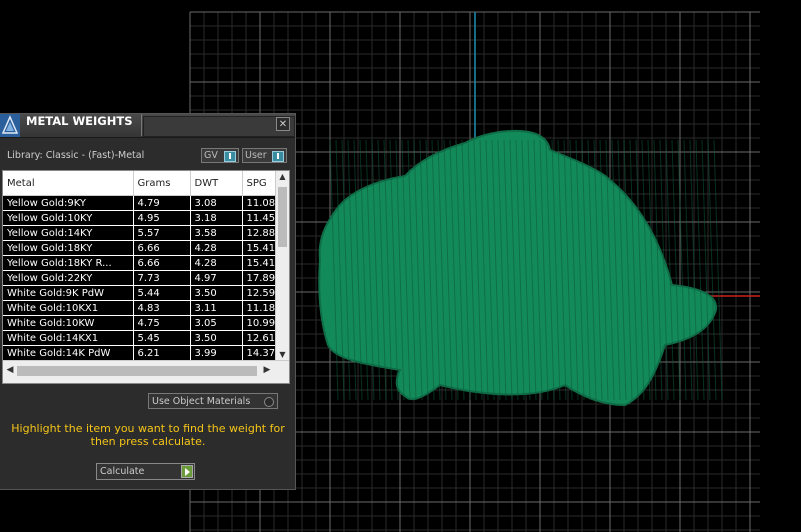  I want to click on table-row: Yellow Gold:18KY 6.66 4.28 15.41, so click(143, 248).